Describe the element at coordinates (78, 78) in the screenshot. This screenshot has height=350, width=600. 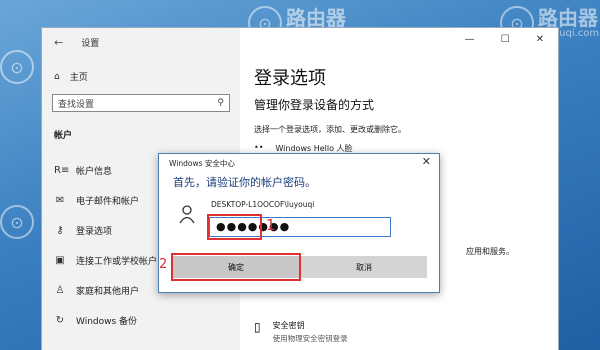
I see `sidebar-item-label: 主页` at that location.